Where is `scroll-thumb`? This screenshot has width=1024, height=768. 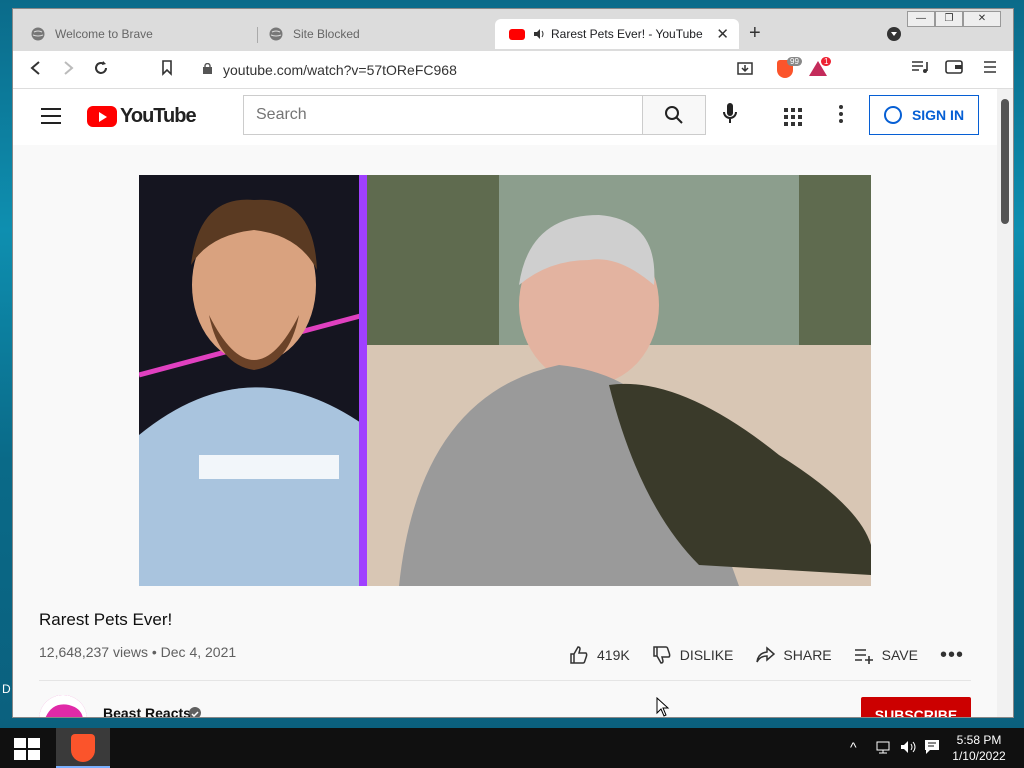
scroll-thumb is located at coordinates (1005, 161).